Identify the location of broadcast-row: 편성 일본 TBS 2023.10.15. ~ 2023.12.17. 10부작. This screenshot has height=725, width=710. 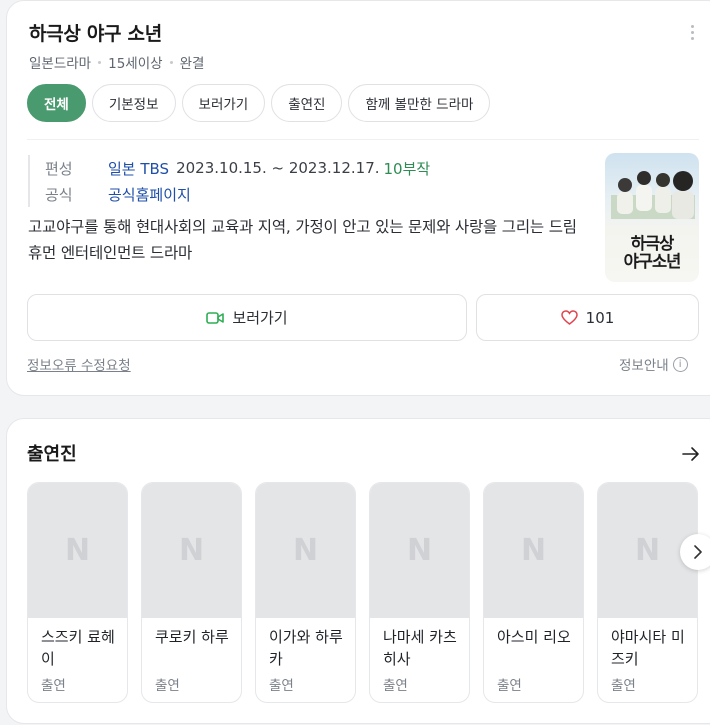
(237, 168).